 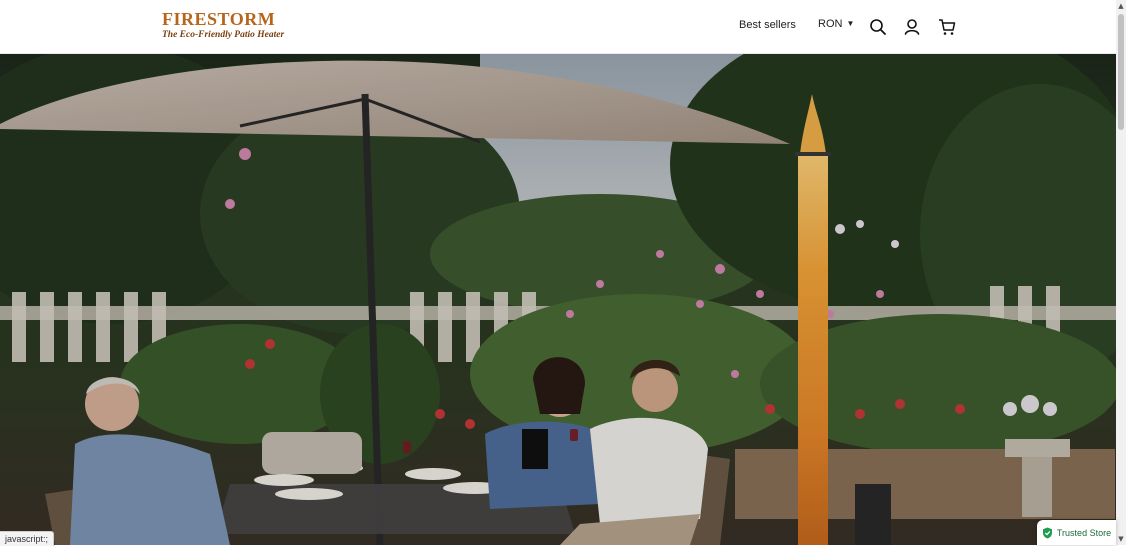 What do you see at coordinates (767, 25) in the screenshot?
I see `nav-best-sellers: Best sellers` at bounding box center [767, 25].